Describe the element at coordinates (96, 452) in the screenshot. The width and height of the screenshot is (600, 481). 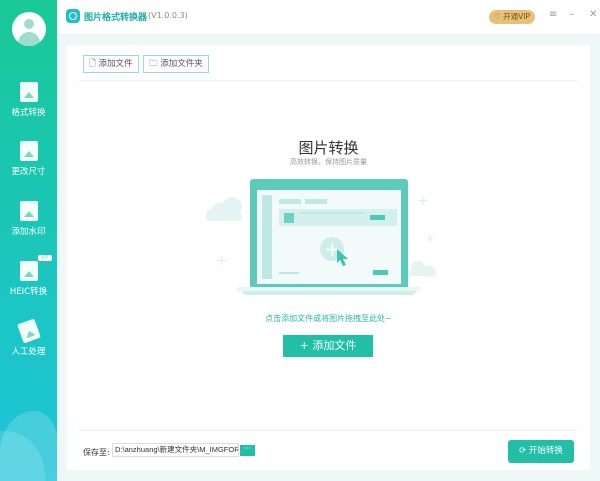
I see `save-to-label: 保存至:` at that location.